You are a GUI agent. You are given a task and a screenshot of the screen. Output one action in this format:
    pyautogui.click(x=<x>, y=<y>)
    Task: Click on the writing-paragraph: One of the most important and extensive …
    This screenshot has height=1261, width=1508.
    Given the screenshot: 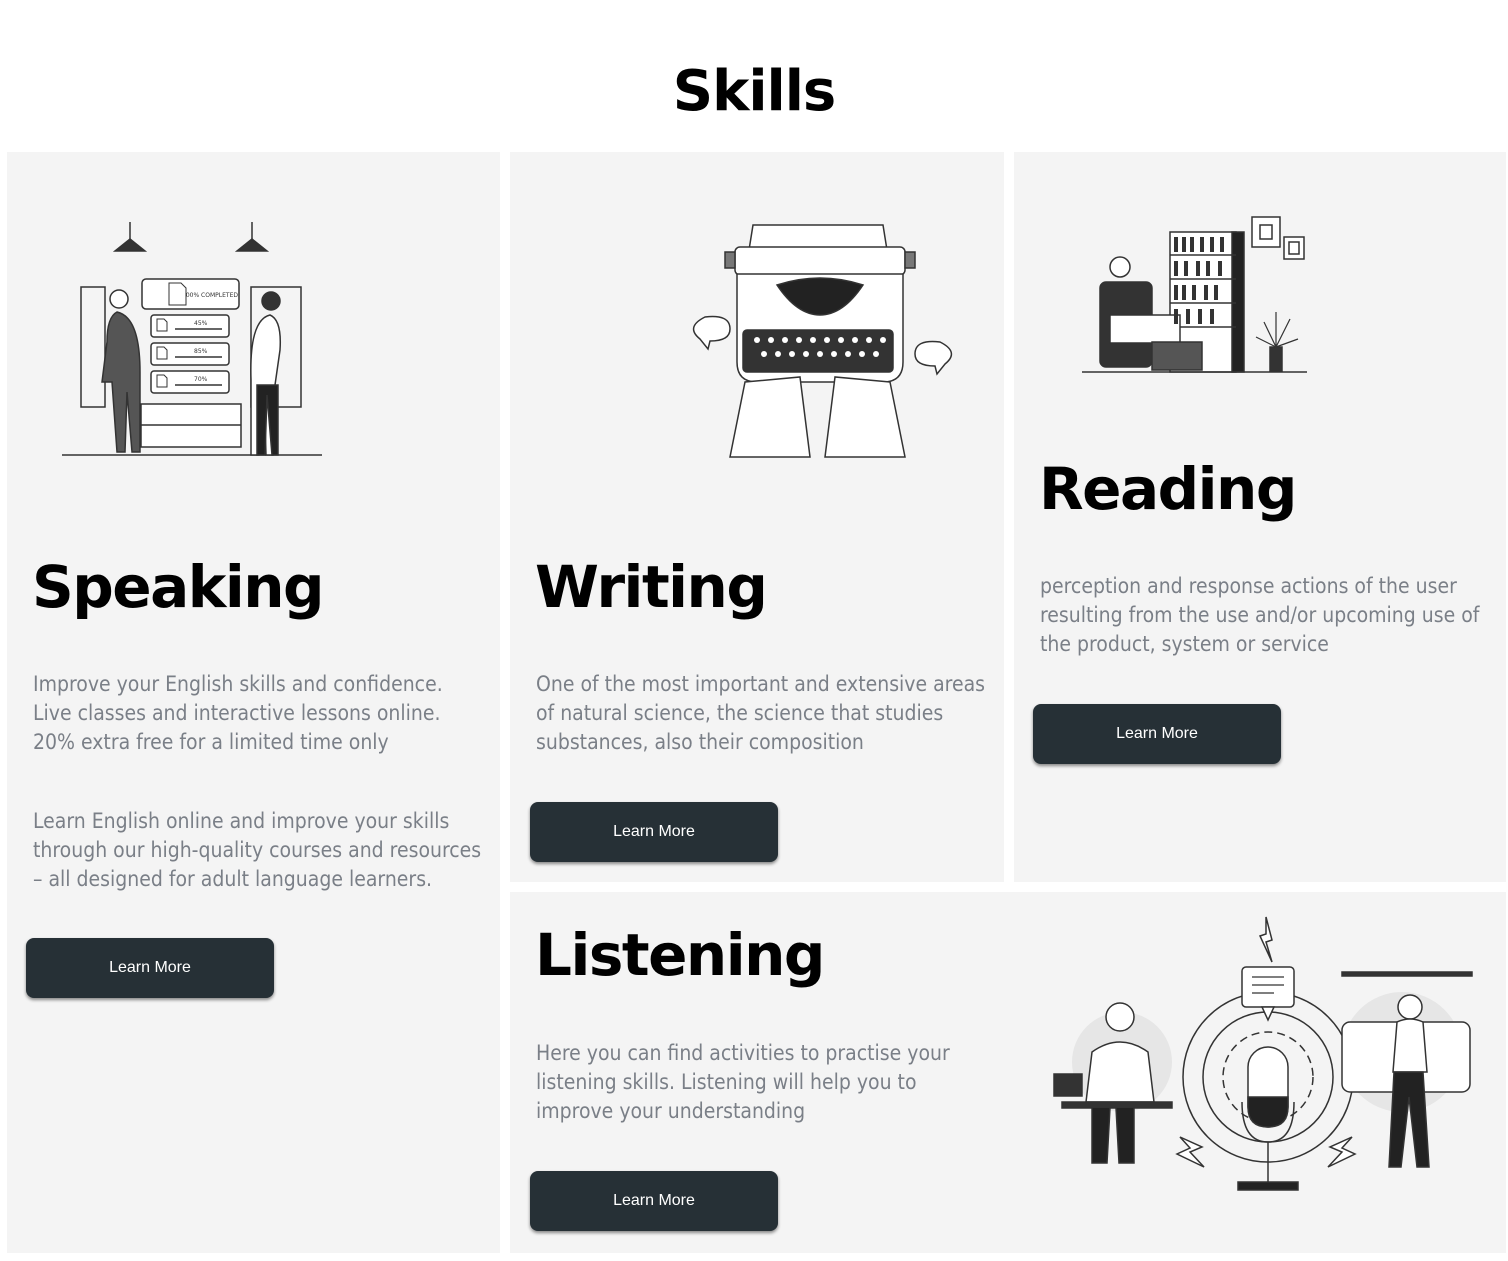 What is the action you would take?
    pyautogui.click(x=761, y=713)
    